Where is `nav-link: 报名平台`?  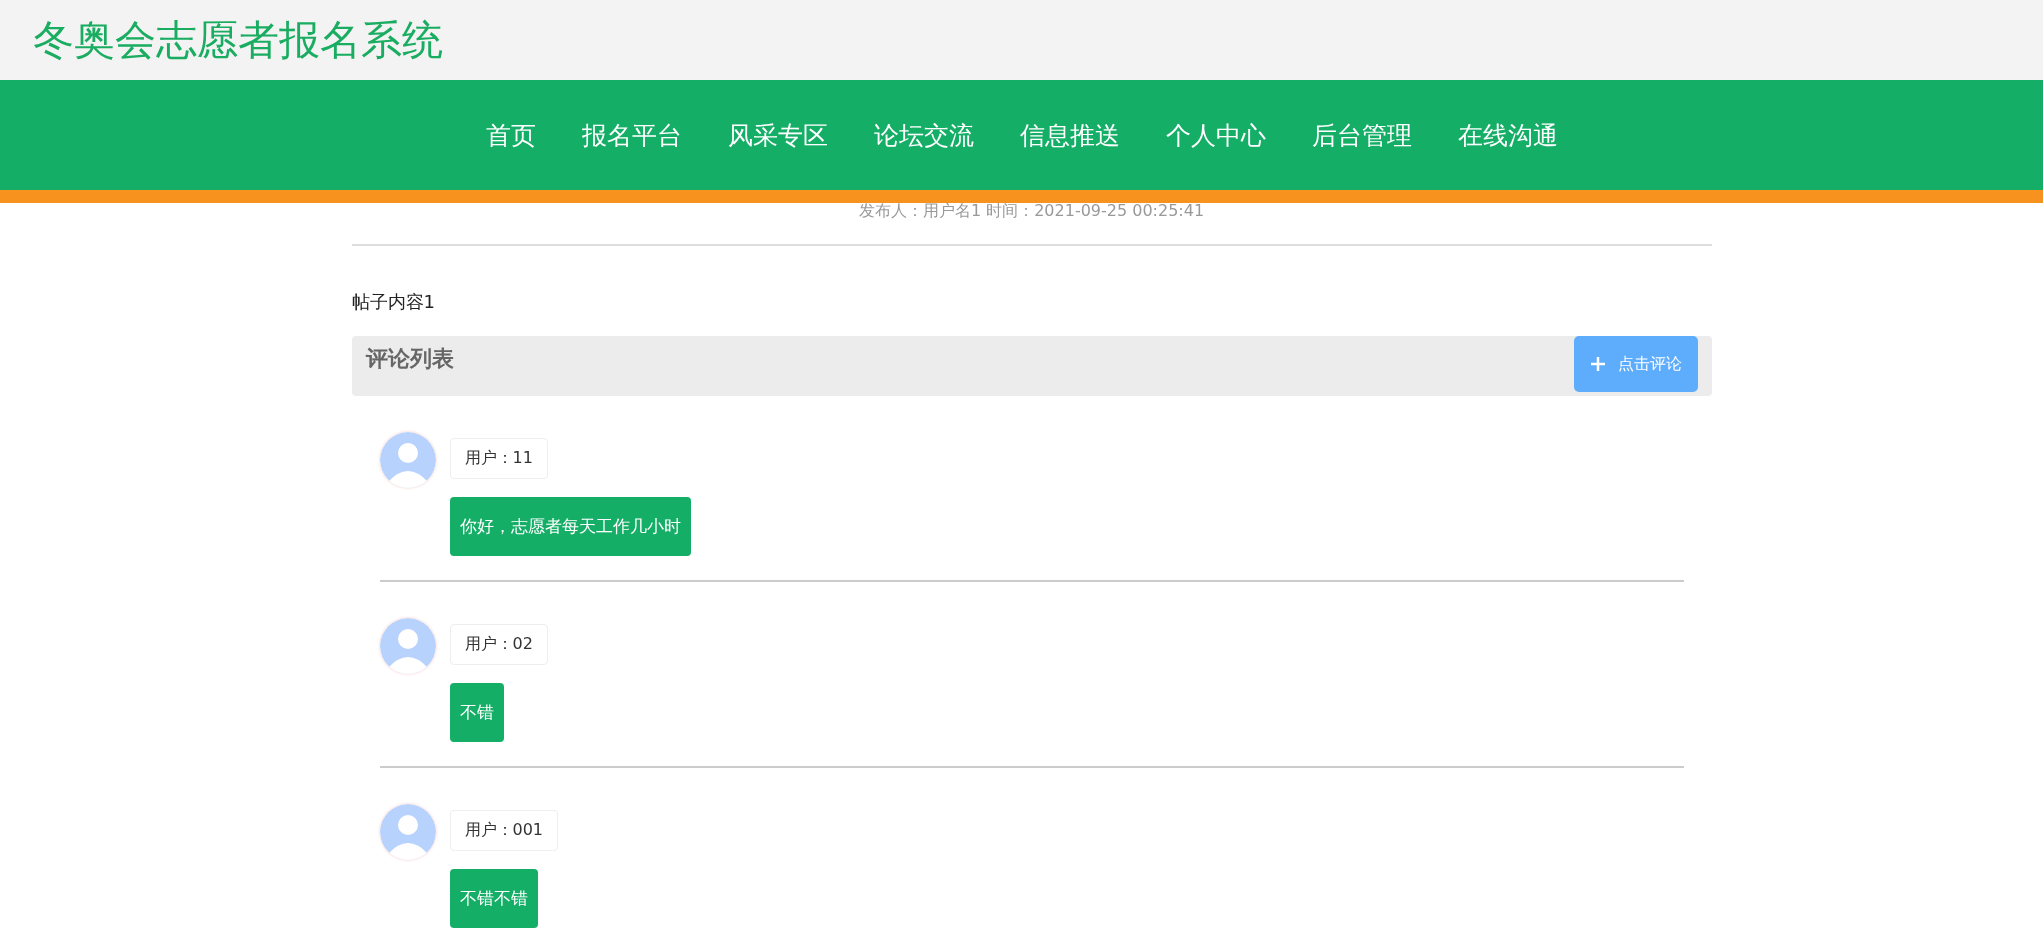
nav-link: 报名平台 is located at coordinates (631, 135).